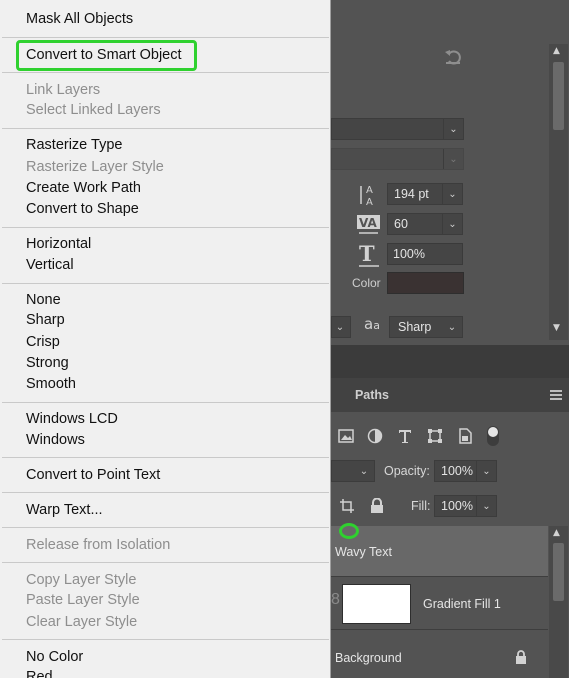 The image size is (569, 678). I want to click on layer-name: Background, so click(368, 658).